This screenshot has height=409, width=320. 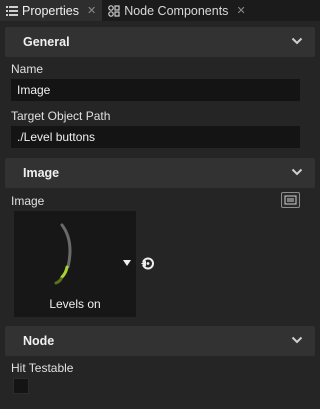 I want to click on browse-icon, so click(x=290, y=200).